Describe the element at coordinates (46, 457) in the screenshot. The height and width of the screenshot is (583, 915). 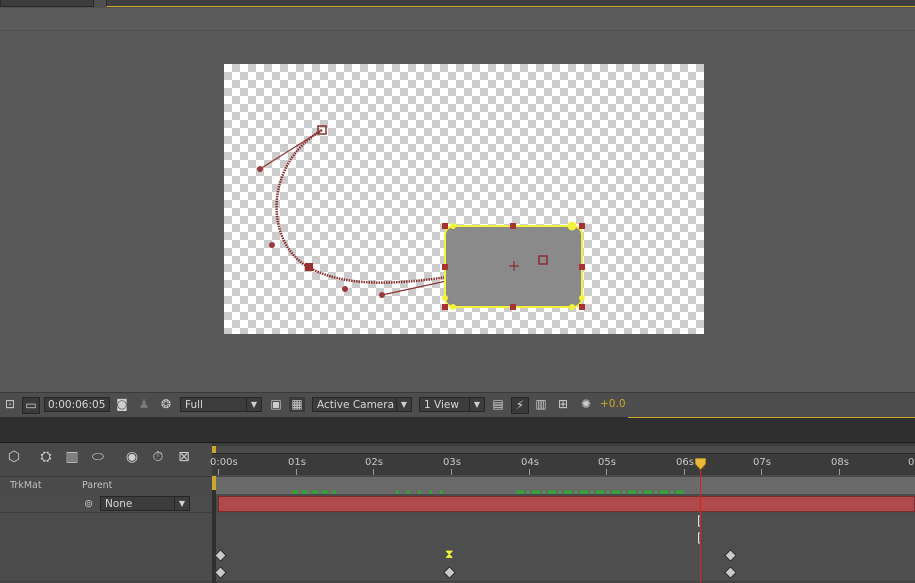
I see `draft-3d-icon: ⛭` at that location.